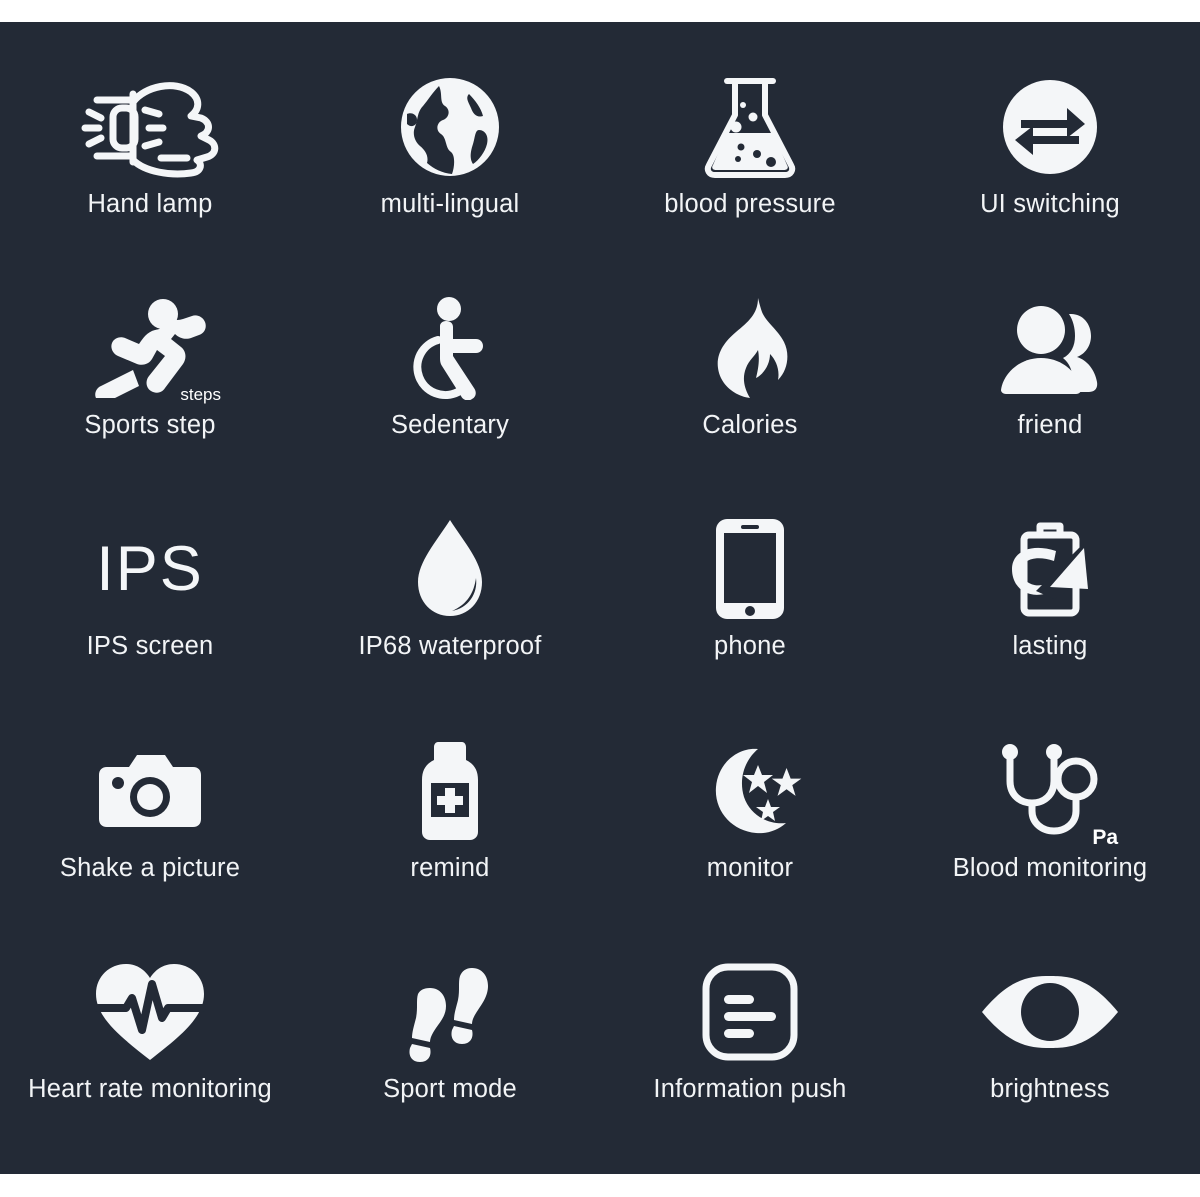 The width and height of the screenshot is (1200, 1197). I want to click on feature-item-heart-rate-monitoring: Heart rate monitoring, so click(150, 1063).